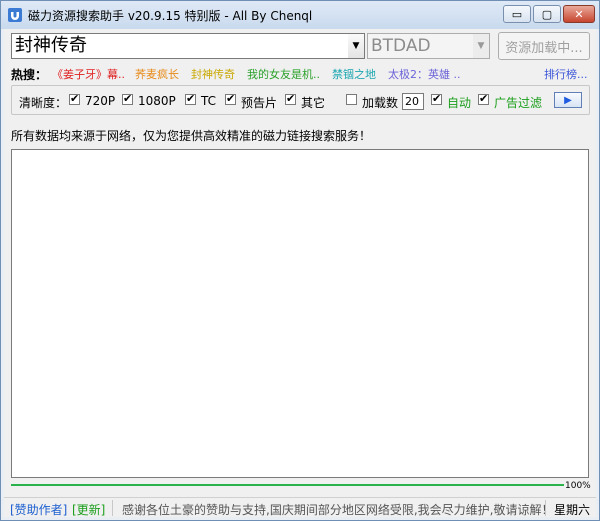 This screenshot has height=521, width=600. What do you see at coordinates (15, 15) in the screenshot?
I see `magnet-app-icon` at bounding box center [15, 15].